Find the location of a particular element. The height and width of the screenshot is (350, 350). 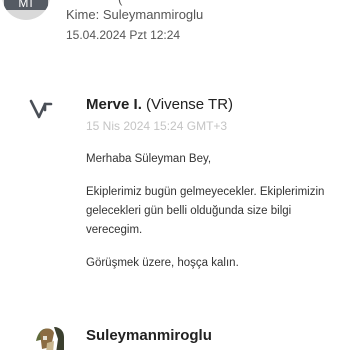

previous-sender-avatar: MI is located at coordinates (26, 10).